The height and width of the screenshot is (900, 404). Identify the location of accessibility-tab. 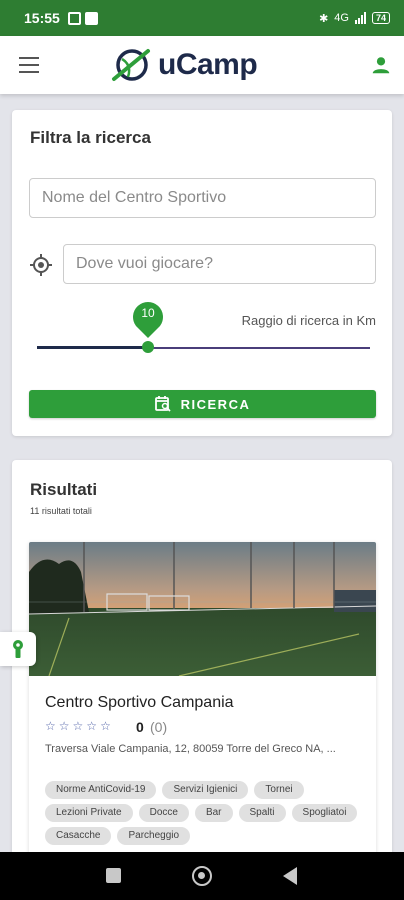
(18, 649).